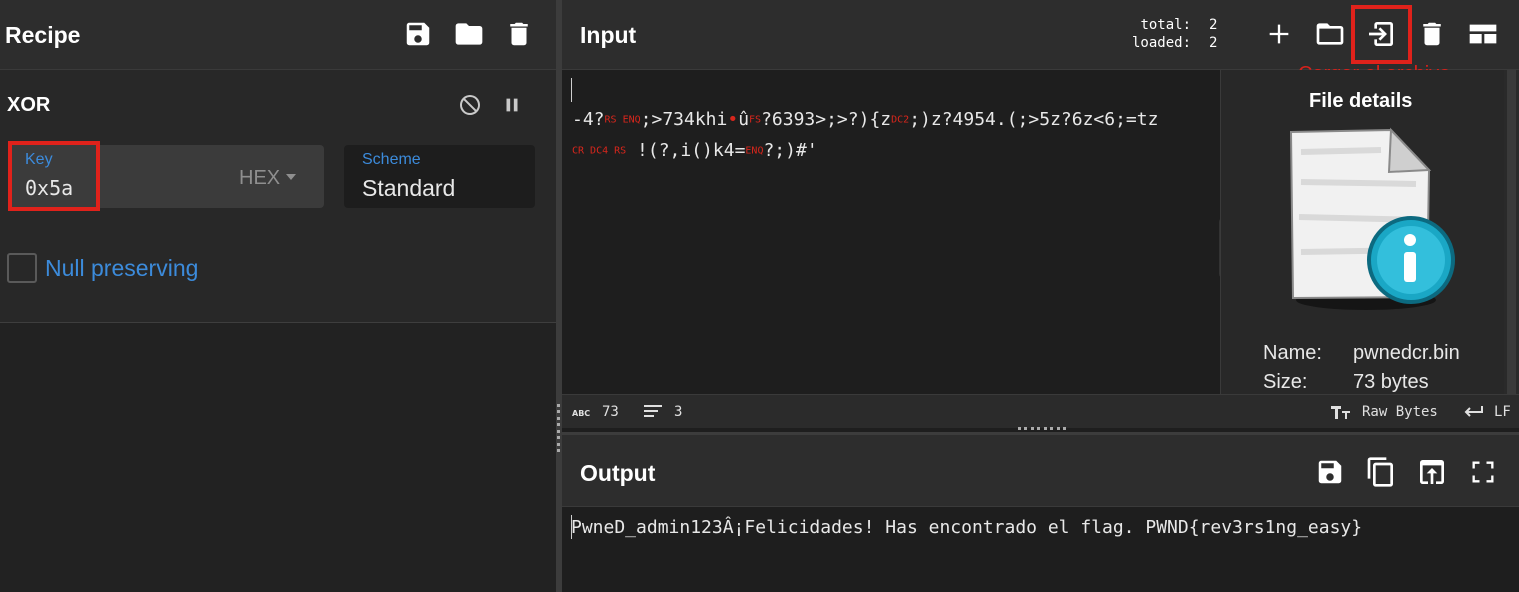 The image size is (1519, 592). I want to click on details-scrollbar, so click(1511, 232).